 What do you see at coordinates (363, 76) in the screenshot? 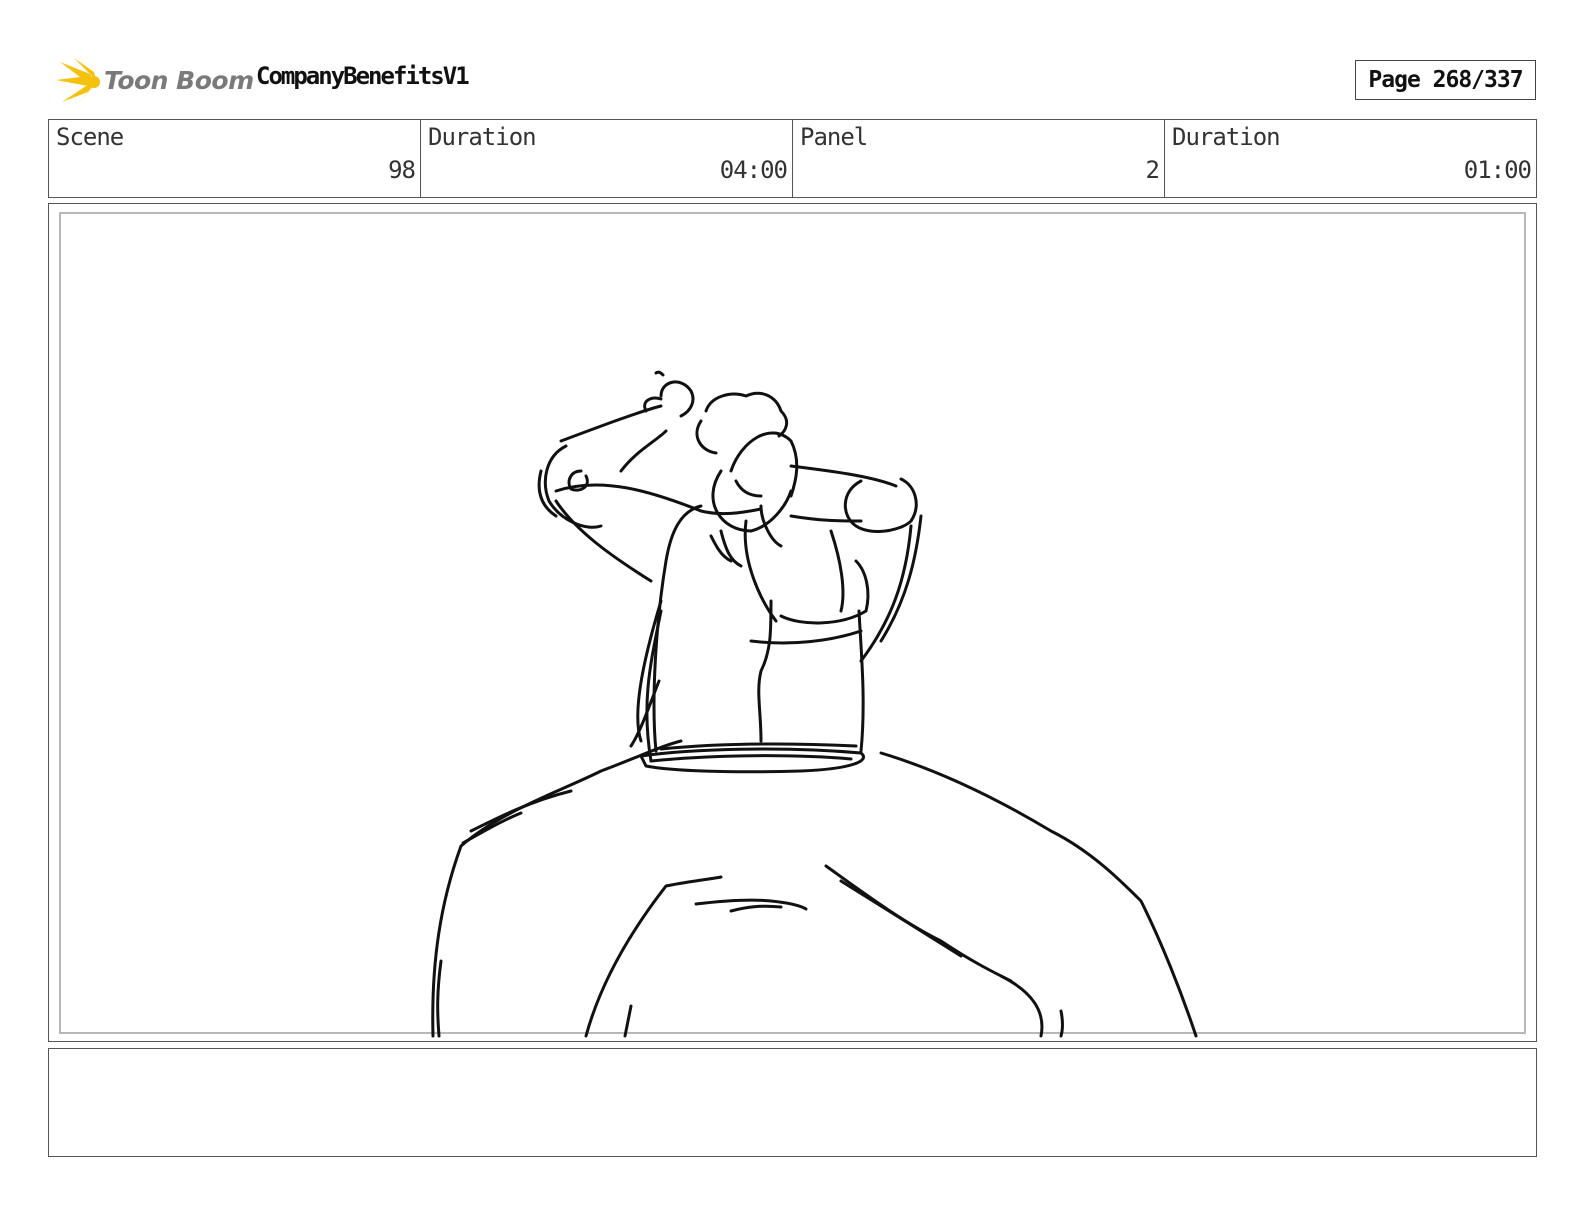
I see `project-title: CompanyBenefitsV1` at bounding box center [363, 76].